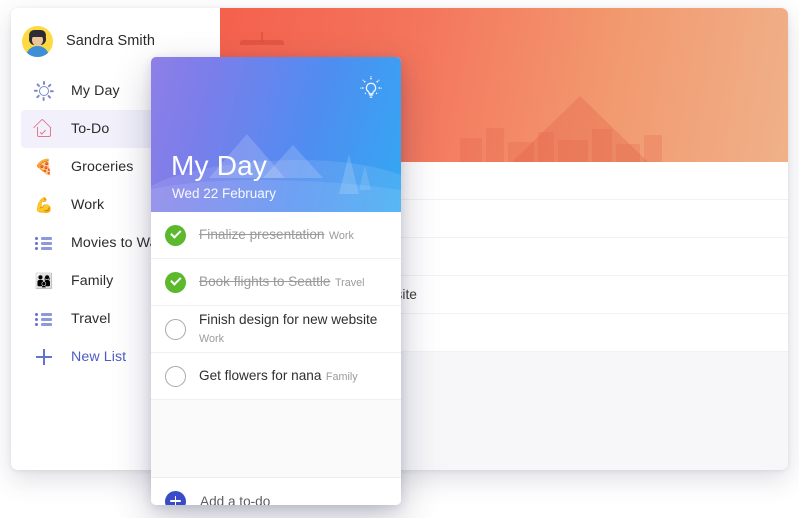 The image size is (799, 518). I want to click on sun-icon, so click(44, 91).